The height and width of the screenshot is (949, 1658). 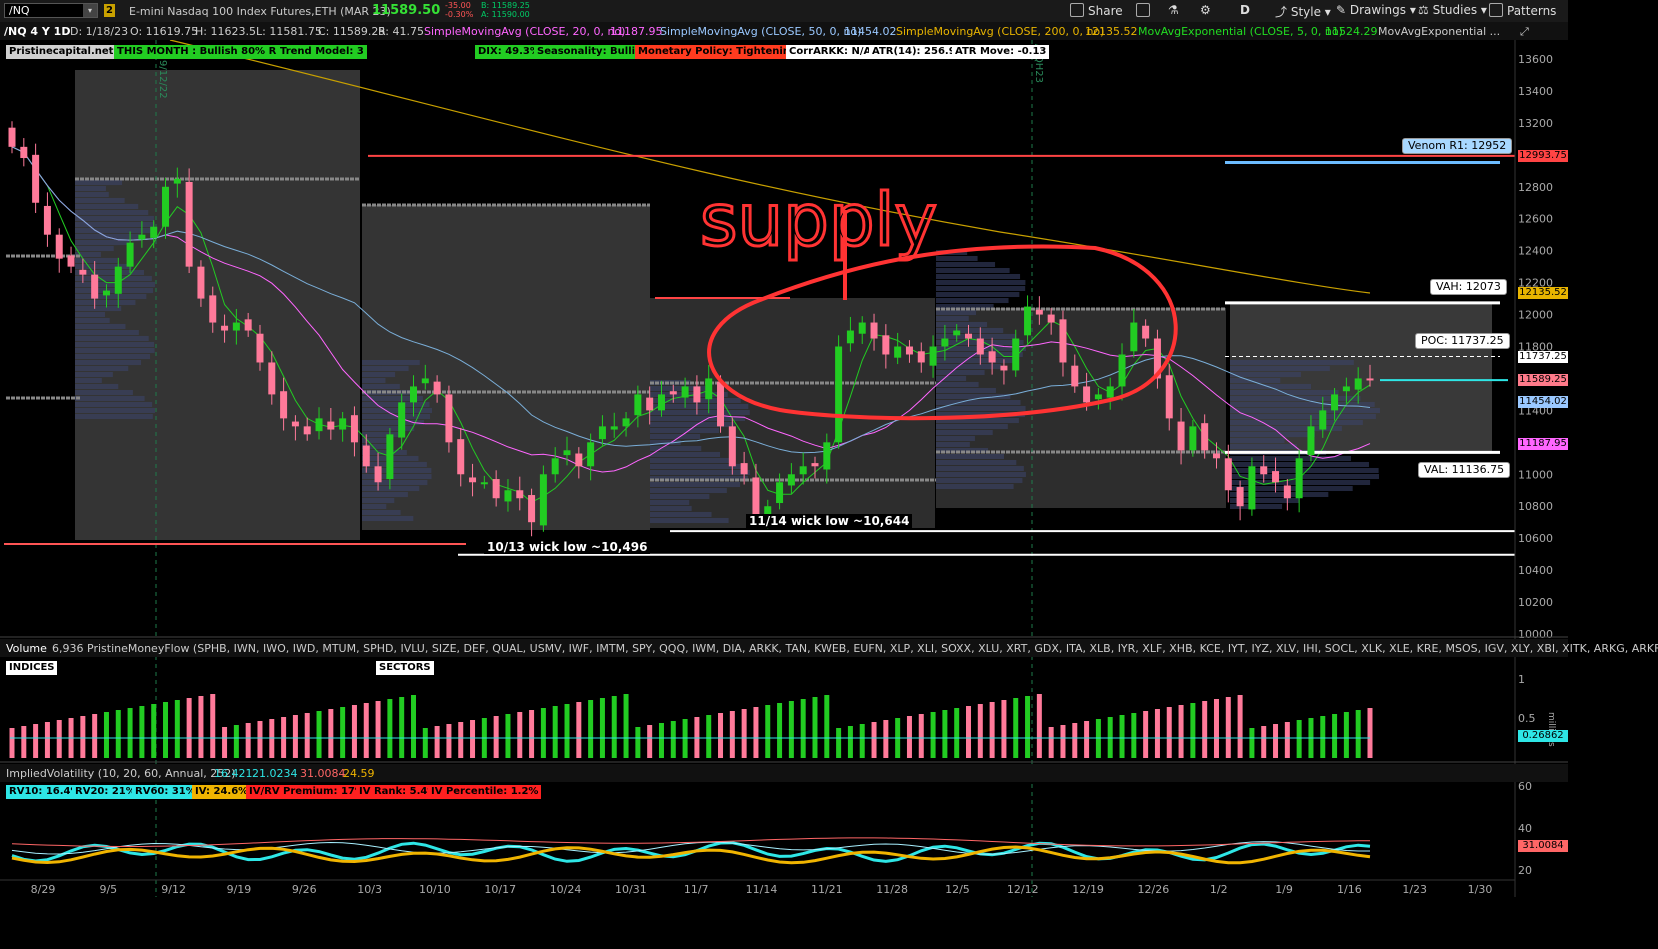 What do you see at coordinates (459, 14) in the screenshot?
I see `pct-change: -0.30%` at bounding box center [459, 14].